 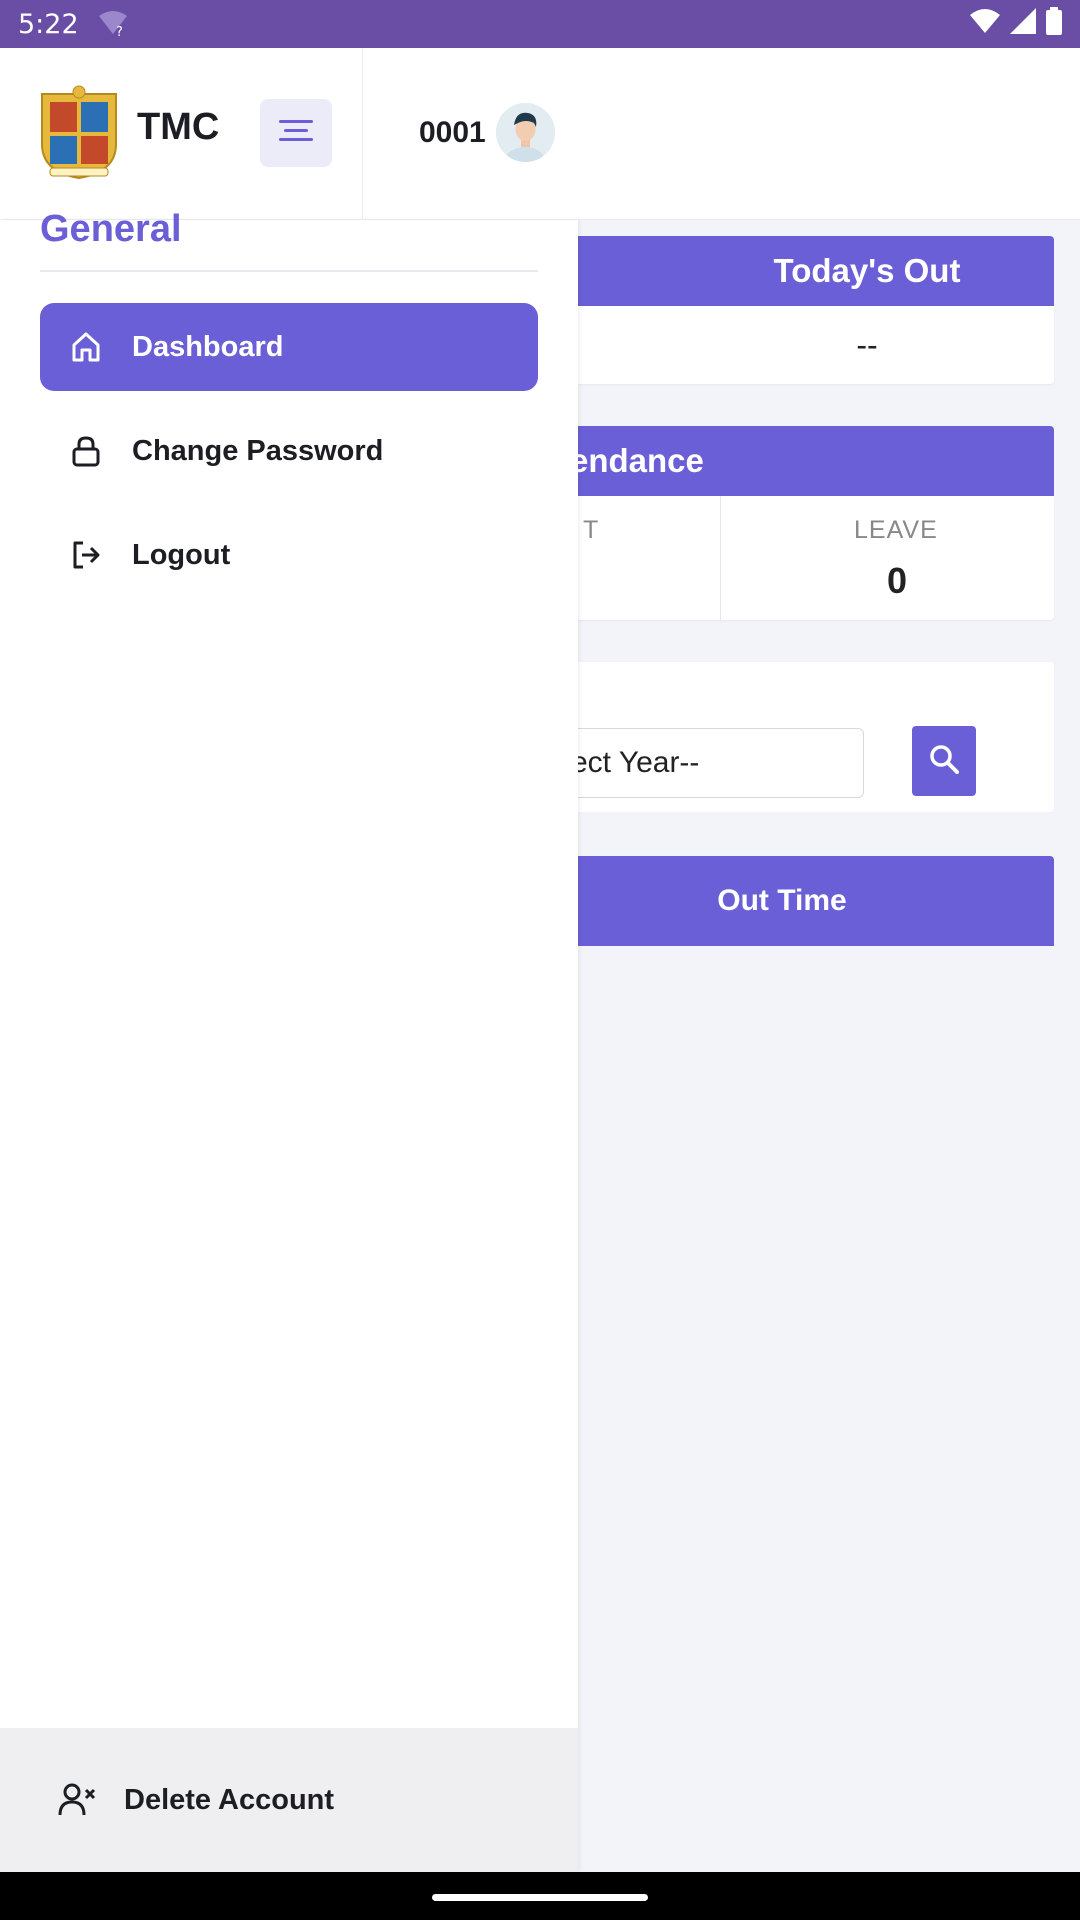 What do you see at coordinates (79, 132) in the screenshot?
I see `tmc-logo` at bounding box center [79, 132].